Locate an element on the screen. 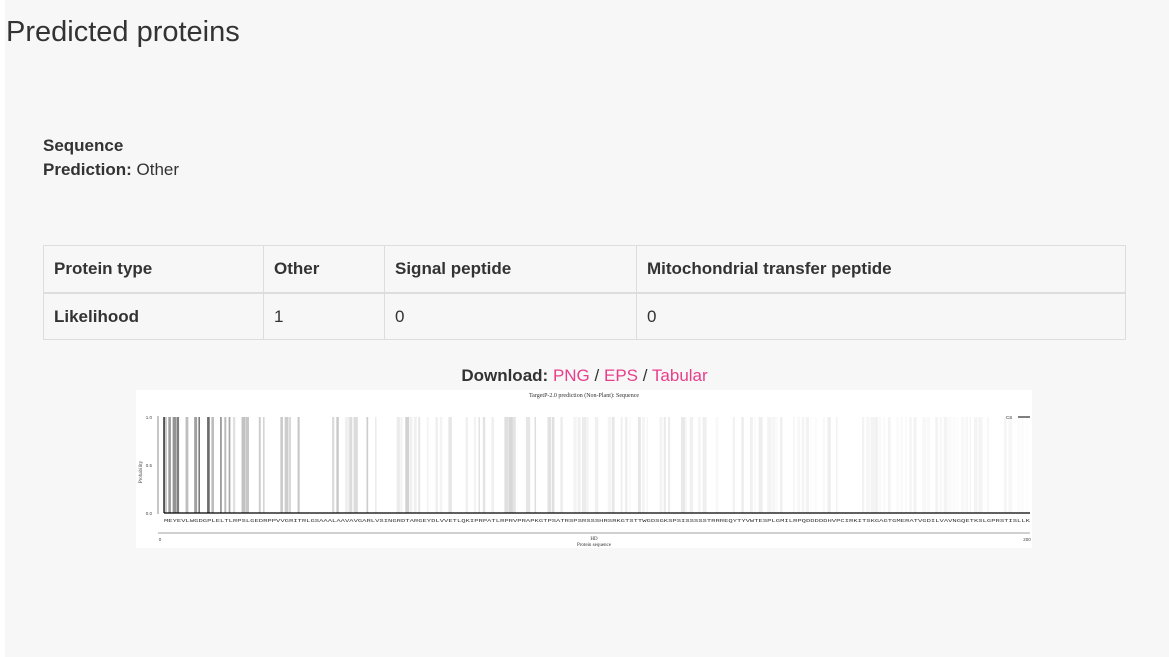 The height and width of the screenshot is (657, 1169). header-other: Other is located at coordinates (324, 269).